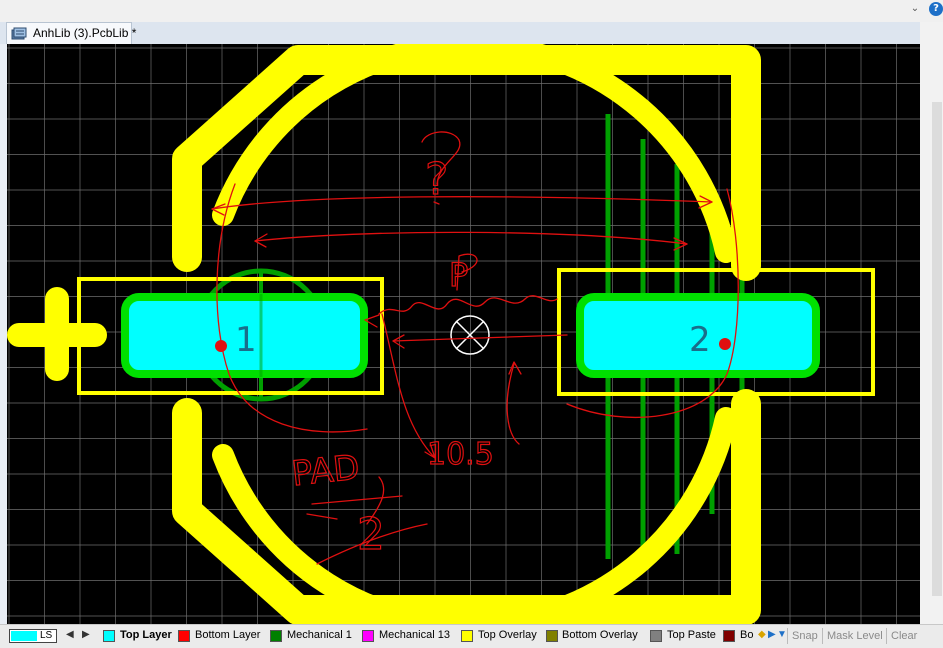 The height and width of the screenshot is (648, 943). What do you see at coordinates (109, 636) in the screenshot?
I see `layer-swatch-top-layer` at bounding box center [109, 636].